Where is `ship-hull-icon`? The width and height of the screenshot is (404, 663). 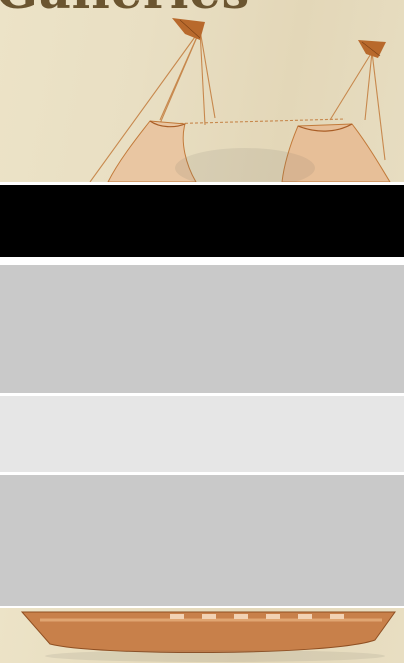 ship-hull-icon is located at coordinates (208, 636).